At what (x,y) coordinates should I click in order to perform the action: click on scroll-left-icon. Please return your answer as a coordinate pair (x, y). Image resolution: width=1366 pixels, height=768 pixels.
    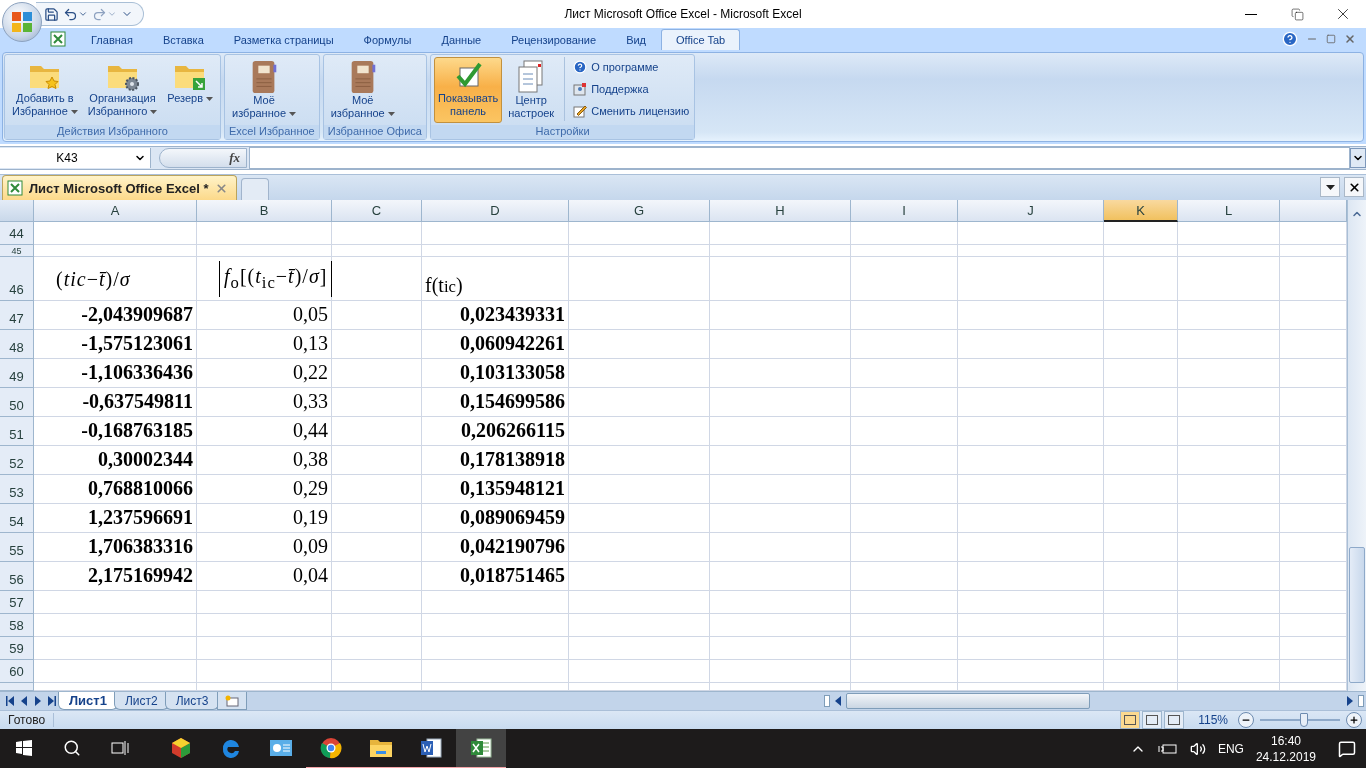
    Looking at the image, I should click on (838, 701).